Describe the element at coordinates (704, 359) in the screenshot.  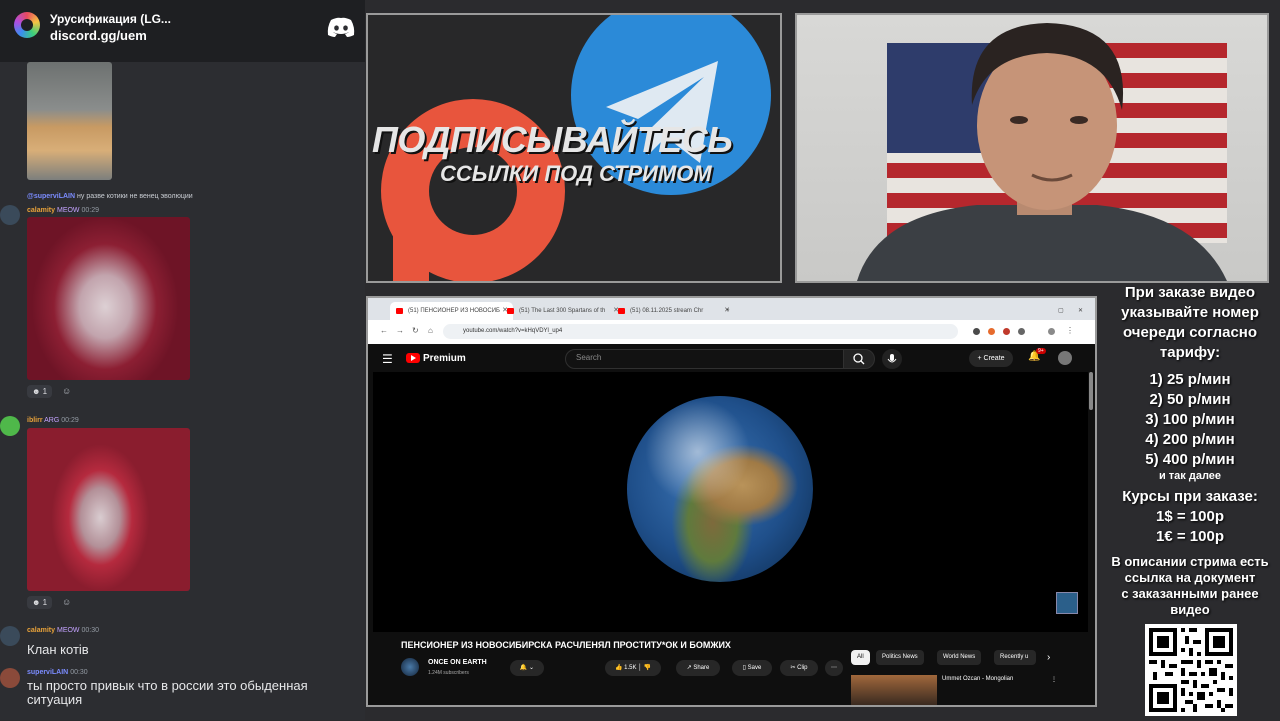
I see `search-input: Search` at that location.